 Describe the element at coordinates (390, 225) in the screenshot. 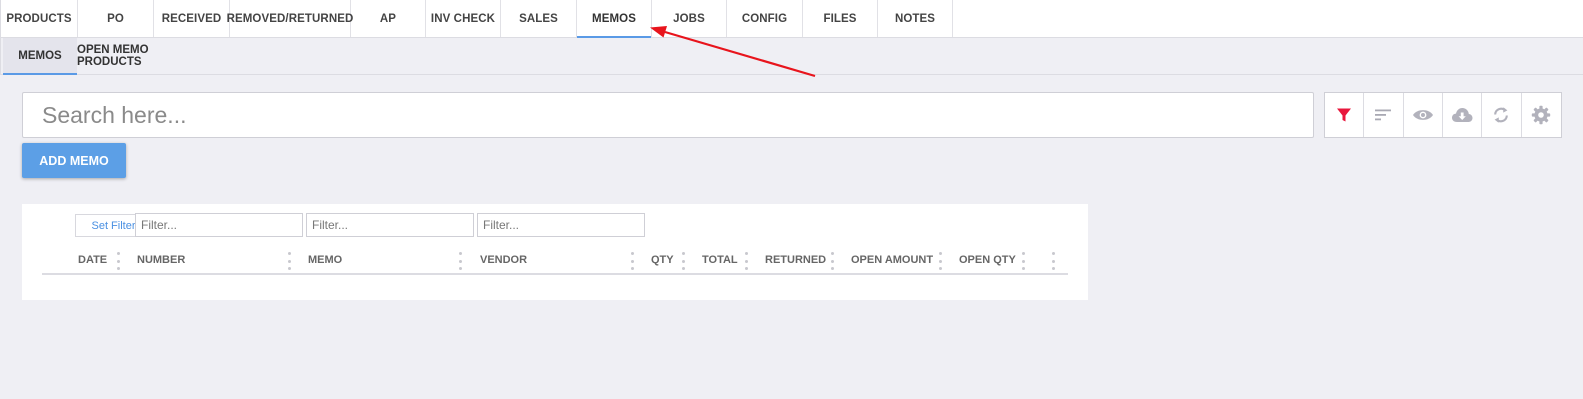

I see `filter-memo-input` at that location.